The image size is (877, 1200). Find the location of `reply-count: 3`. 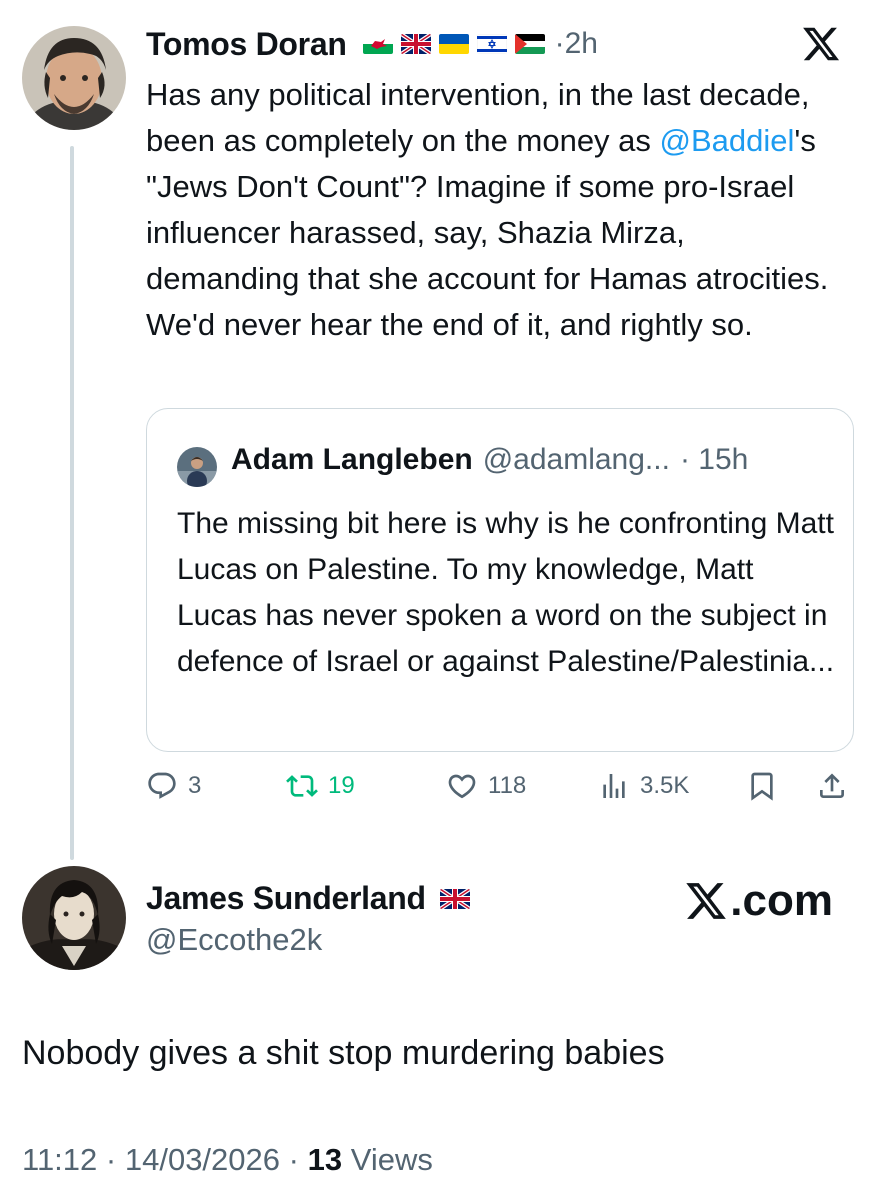

reply-count: 3 is located at coordinates (195, 785).